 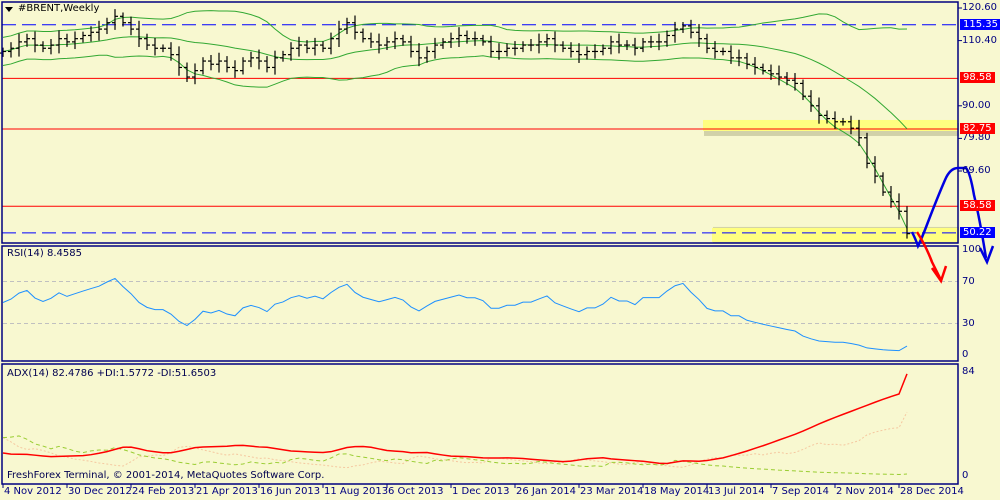 I want to click on triangle-down-icon, so click(x=9, y=9).